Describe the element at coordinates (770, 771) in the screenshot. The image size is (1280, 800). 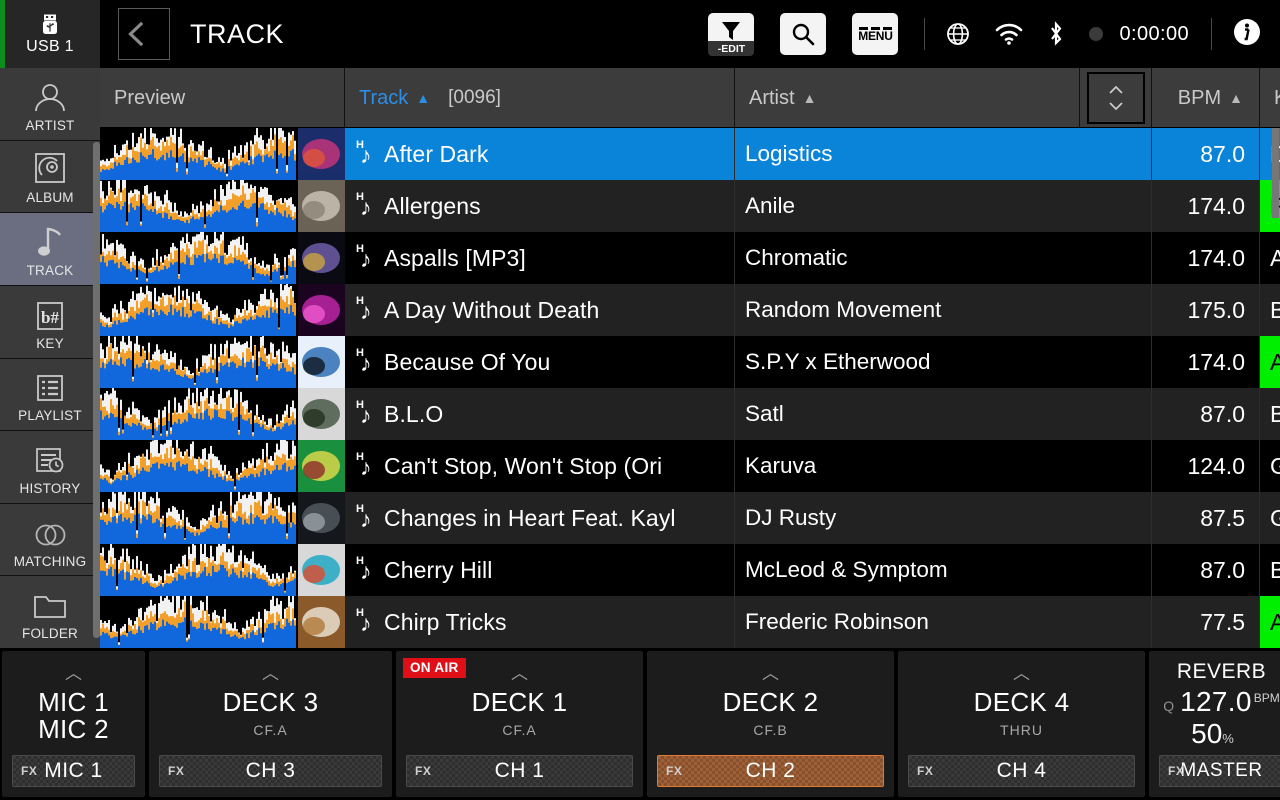
I see `fx-assign-deck2: FX CH 2` at that location.